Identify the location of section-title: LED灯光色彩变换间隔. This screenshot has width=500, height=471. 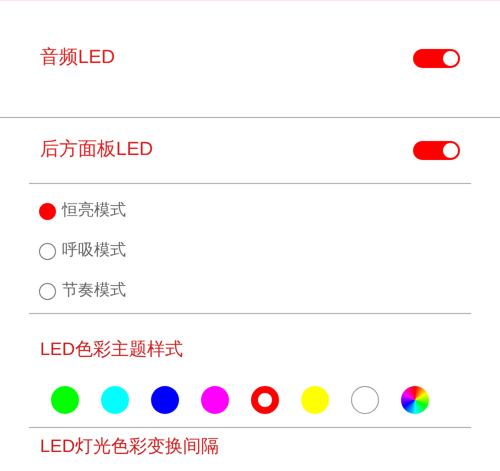
(130, 446).